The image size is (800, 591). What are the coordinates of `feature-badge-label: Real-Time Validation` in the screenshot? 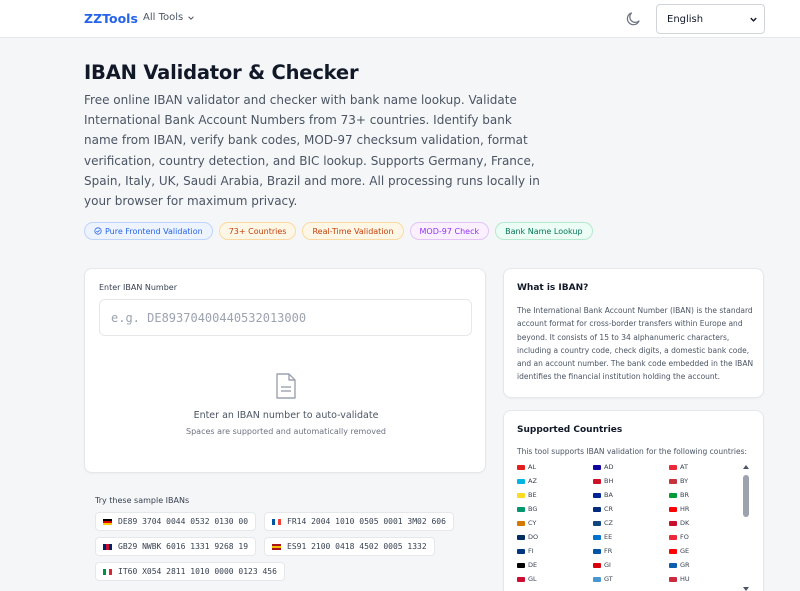 It's located at (353, 231).